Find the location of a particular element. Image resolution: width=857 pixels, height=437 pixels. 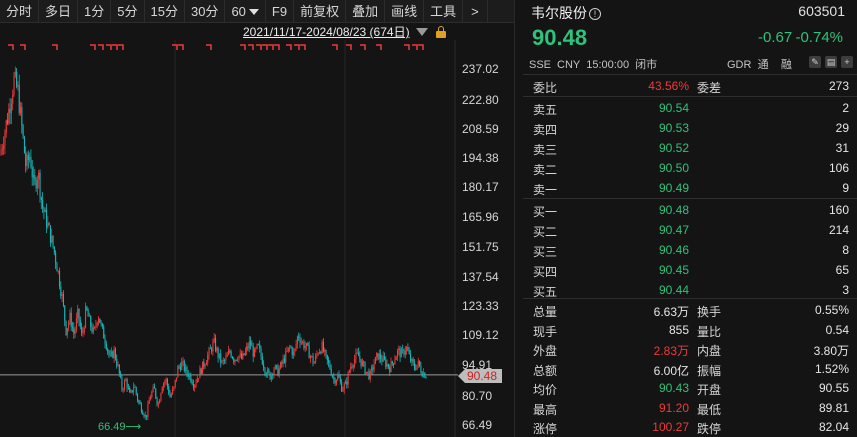

lock-icon is located at coordinates (440, 31).